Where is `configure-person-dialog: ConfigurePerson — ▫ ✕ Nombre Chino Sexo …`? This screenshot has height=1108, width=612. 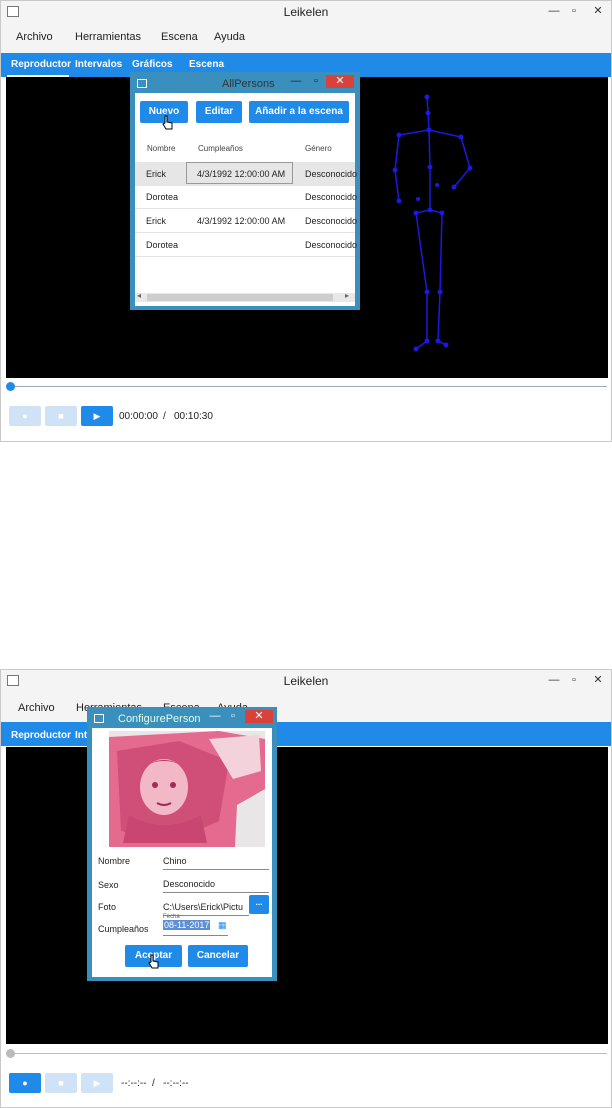 configure-person-dialog: ConfigurePerson — ▫ ✕ Nombre Chino Sexo … is located at coordinates (182, 844).